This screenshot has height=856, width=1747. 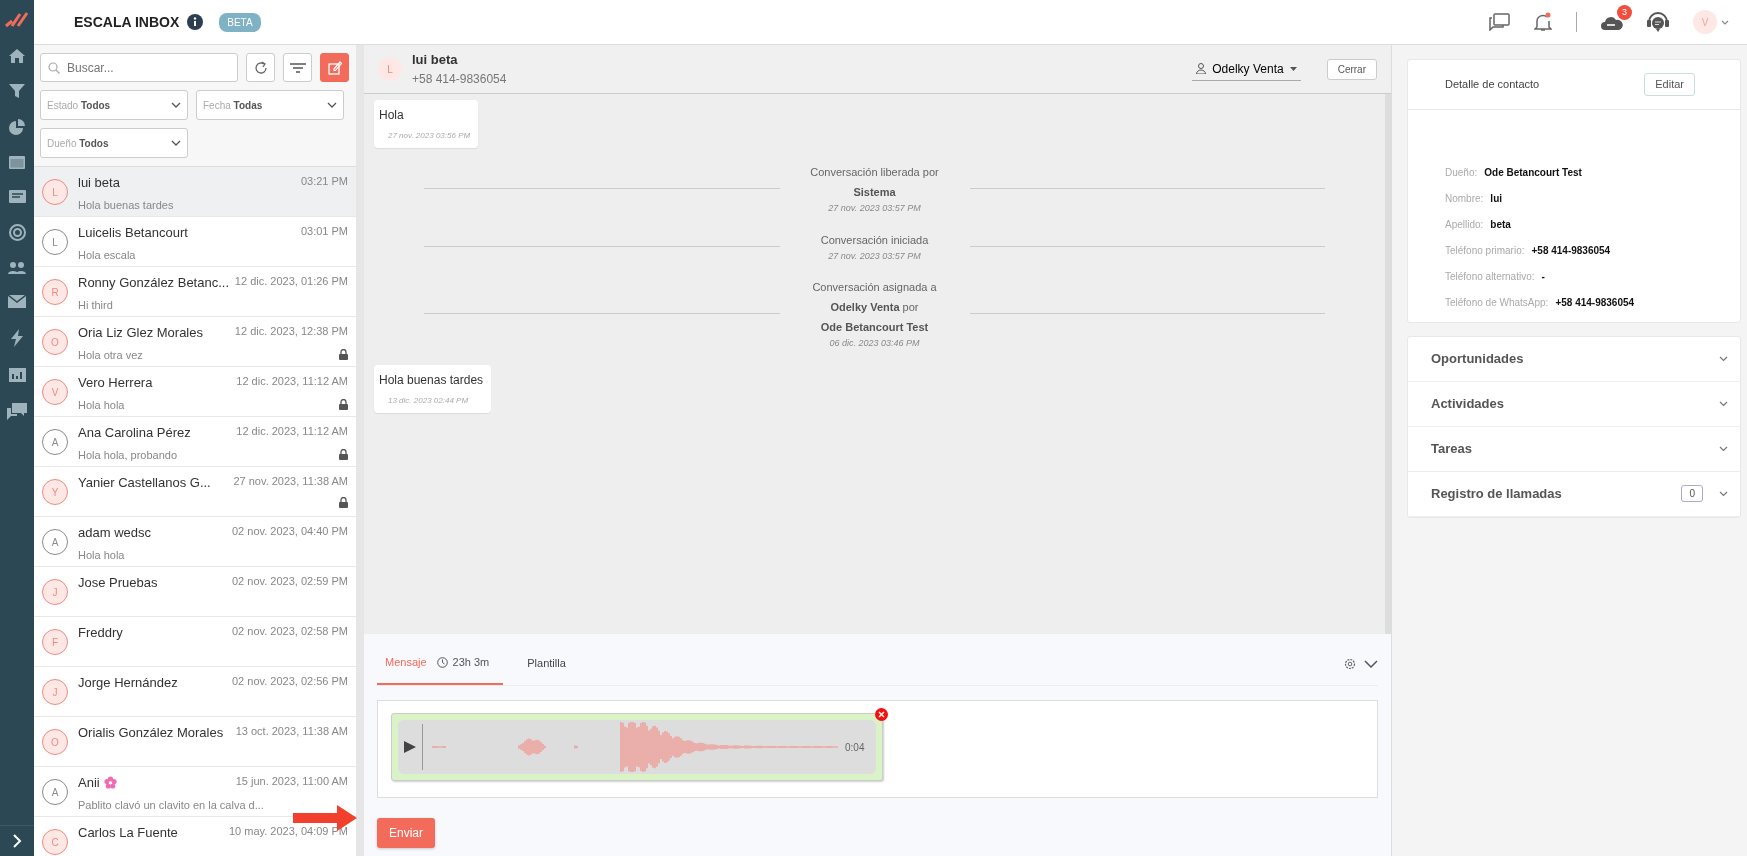 I want to click on field-value: beta, so click(x=1500, y=224).